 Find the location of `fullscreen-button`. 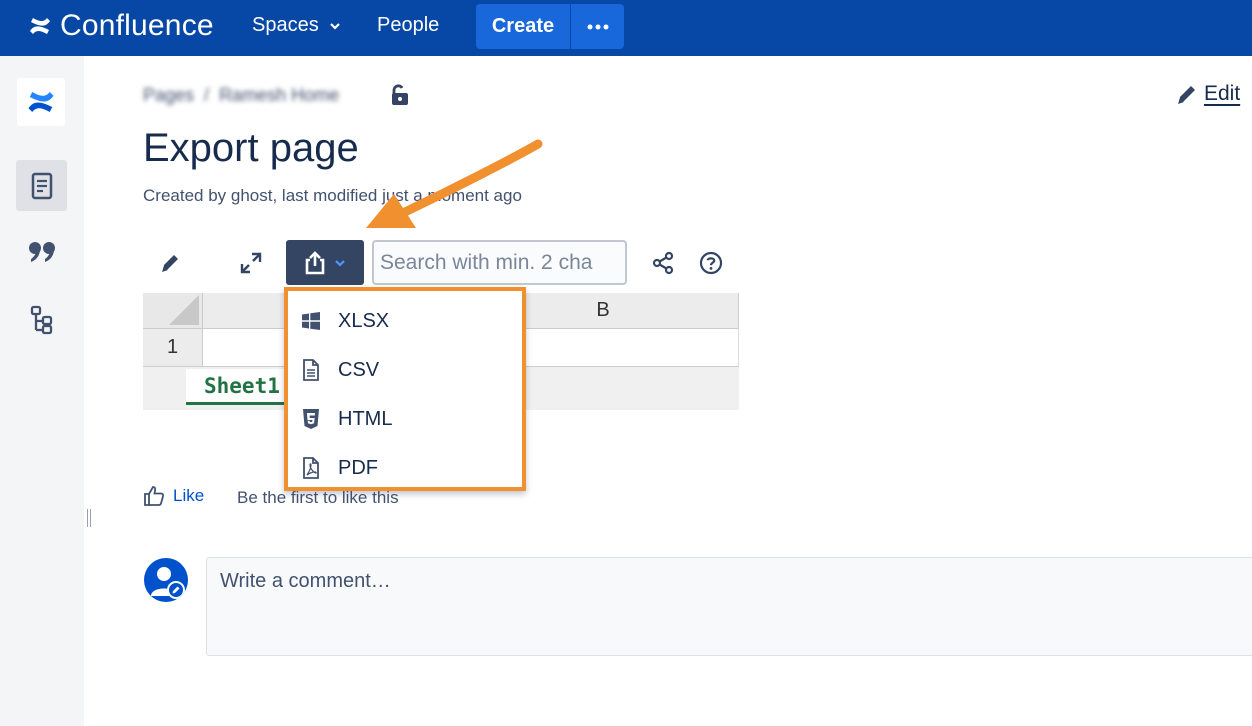

fullscreen-button is located at coordinates (251, 263).